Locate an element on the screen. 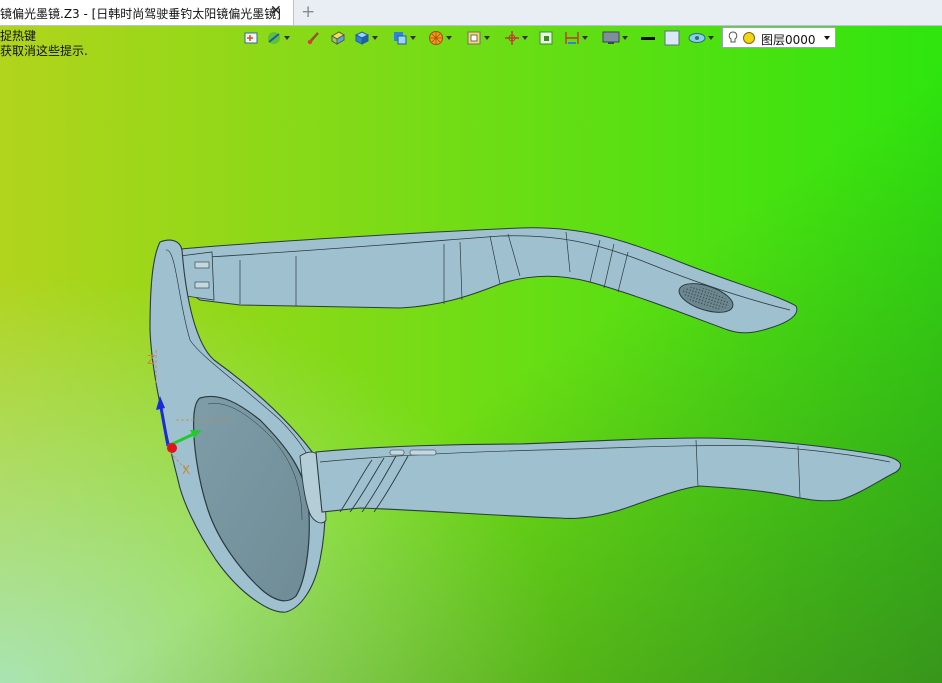  layer-dropdown: 图层0000 is located at coordinates (779, 37).